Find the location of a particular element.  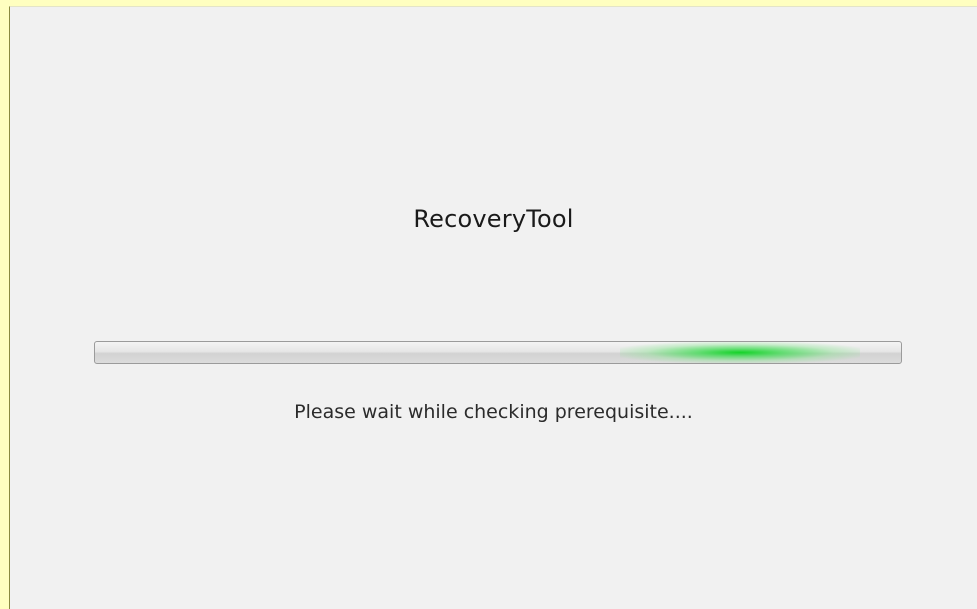

progress-bar is located at coordinates (498, 352).